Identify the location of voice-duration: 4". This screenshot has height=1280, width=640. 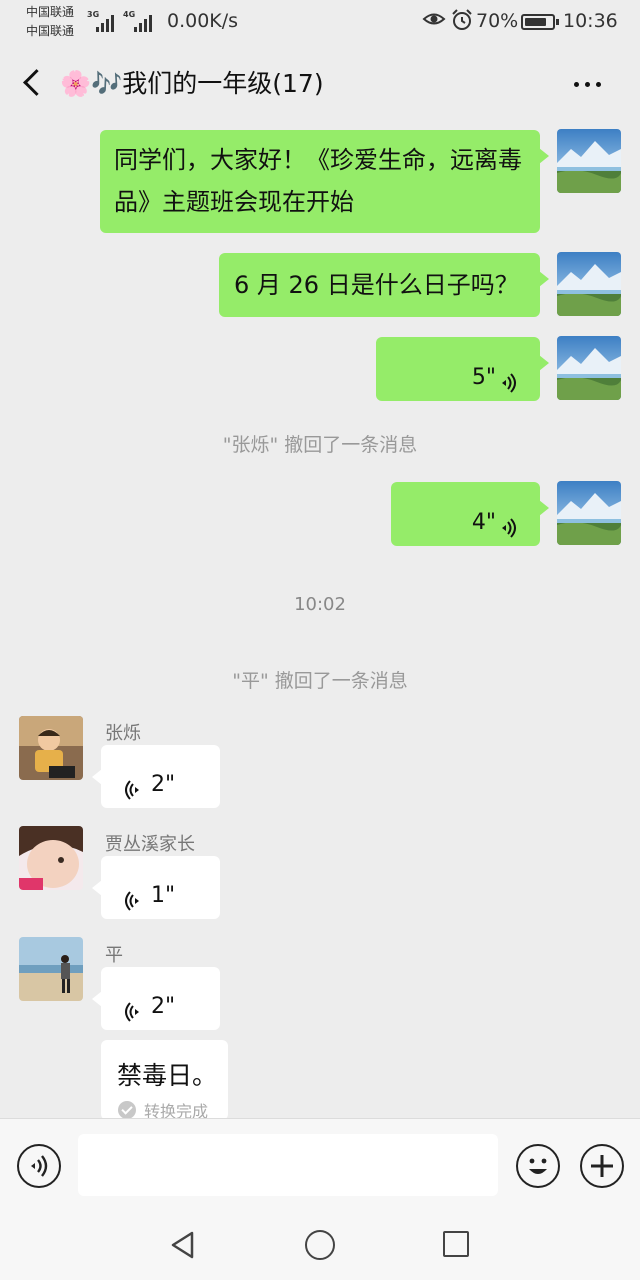
(483, 522).